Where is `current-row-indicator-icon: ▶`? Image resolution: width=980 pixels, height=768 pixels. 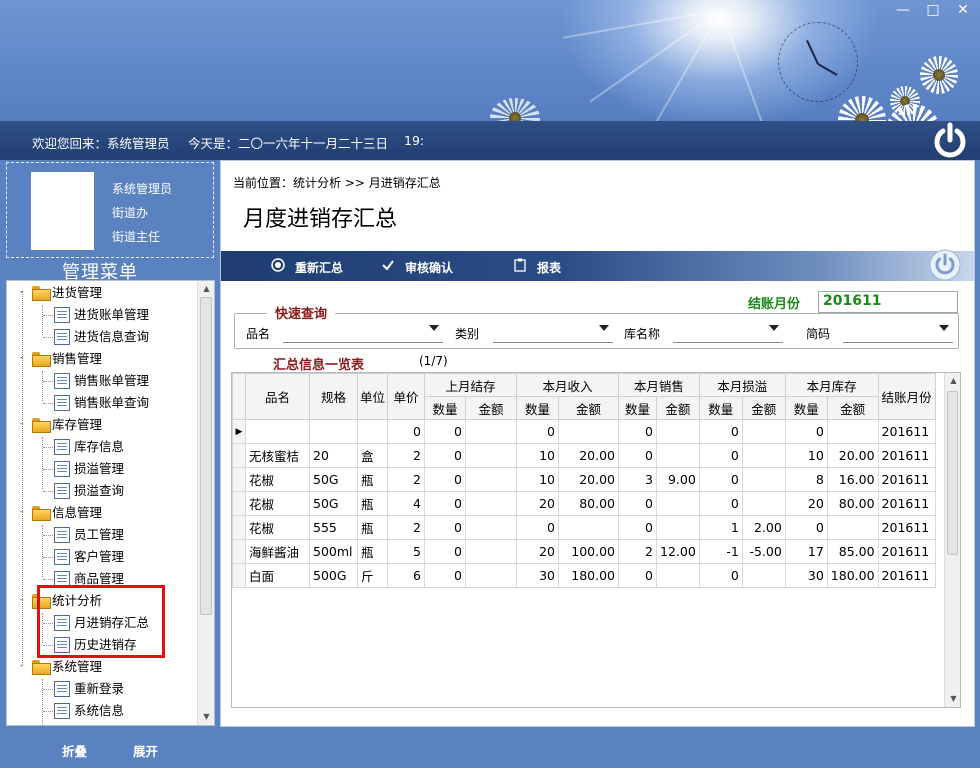
current-row-indicator-icon: ▶ is located at coordinates (239, 431).